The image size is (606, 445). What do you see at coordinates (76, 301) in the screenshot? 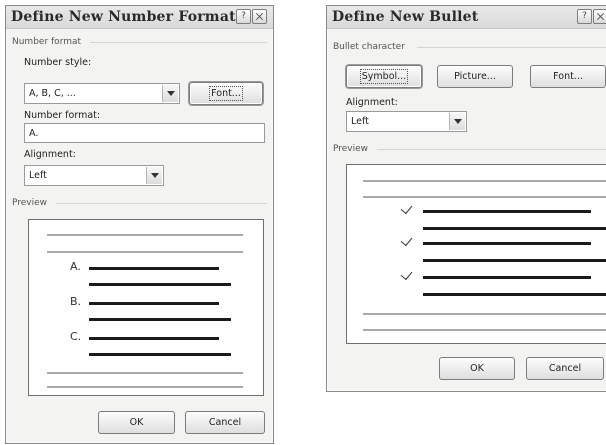
I see `preview-marker: B.` at bounding box center [76, 301].